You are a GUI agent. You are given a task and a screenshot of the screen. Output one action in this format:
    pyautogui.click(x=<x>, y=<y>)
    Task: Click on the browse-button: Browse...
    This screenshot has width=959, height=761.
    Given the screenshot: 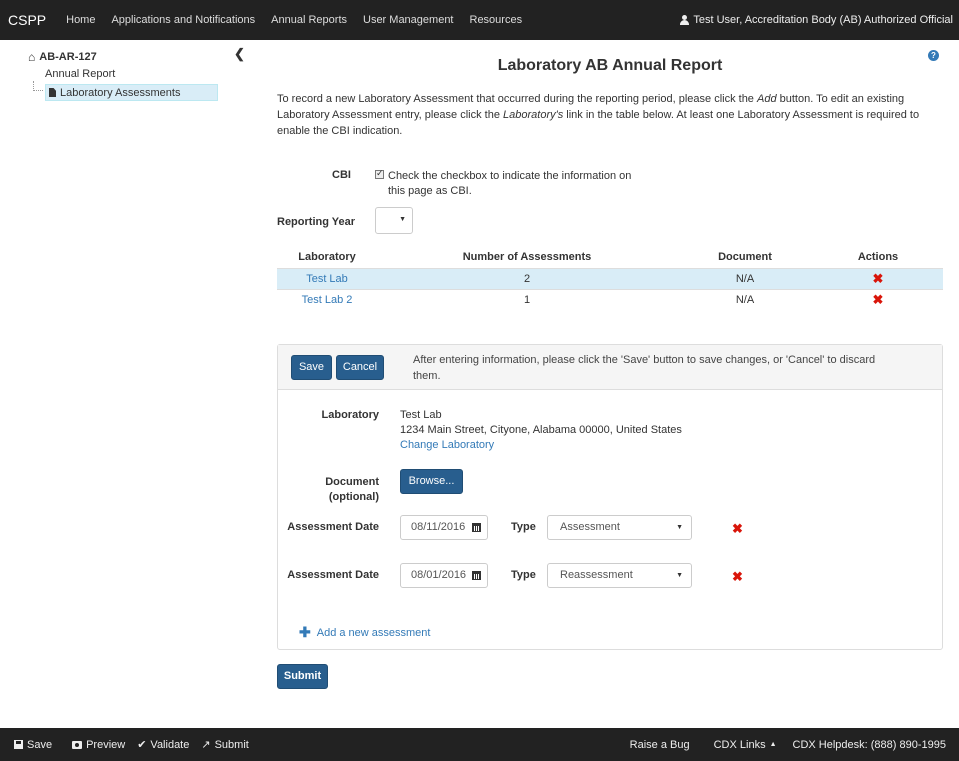 What is the action you would take?
    pyautogui.click(x=431, y=481)
    